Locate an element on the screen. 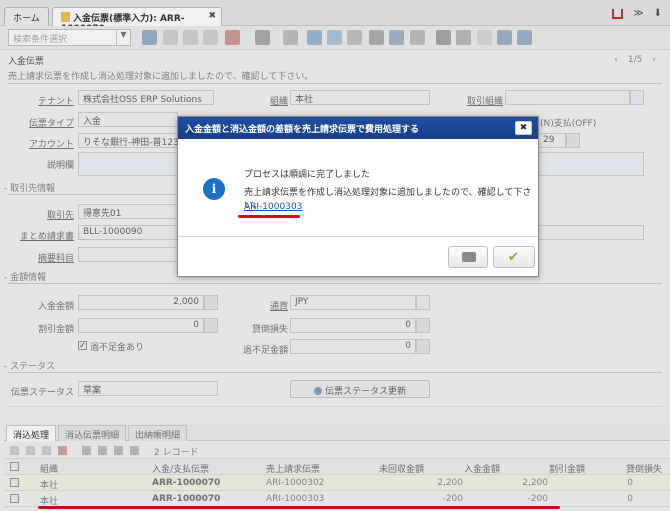  ok-button: ✔ is located at coordinates (514, 257).